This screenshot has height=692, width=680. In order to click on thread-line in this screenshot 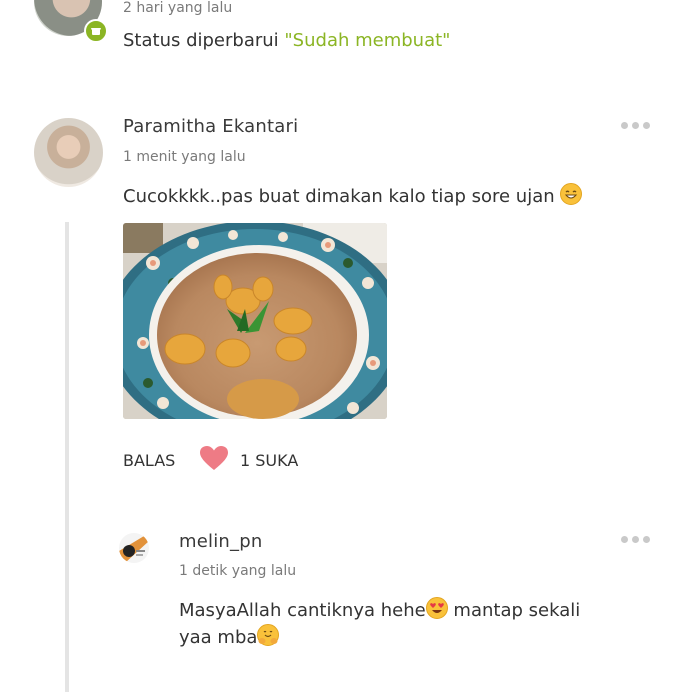, I will do `click(67, 457)`.